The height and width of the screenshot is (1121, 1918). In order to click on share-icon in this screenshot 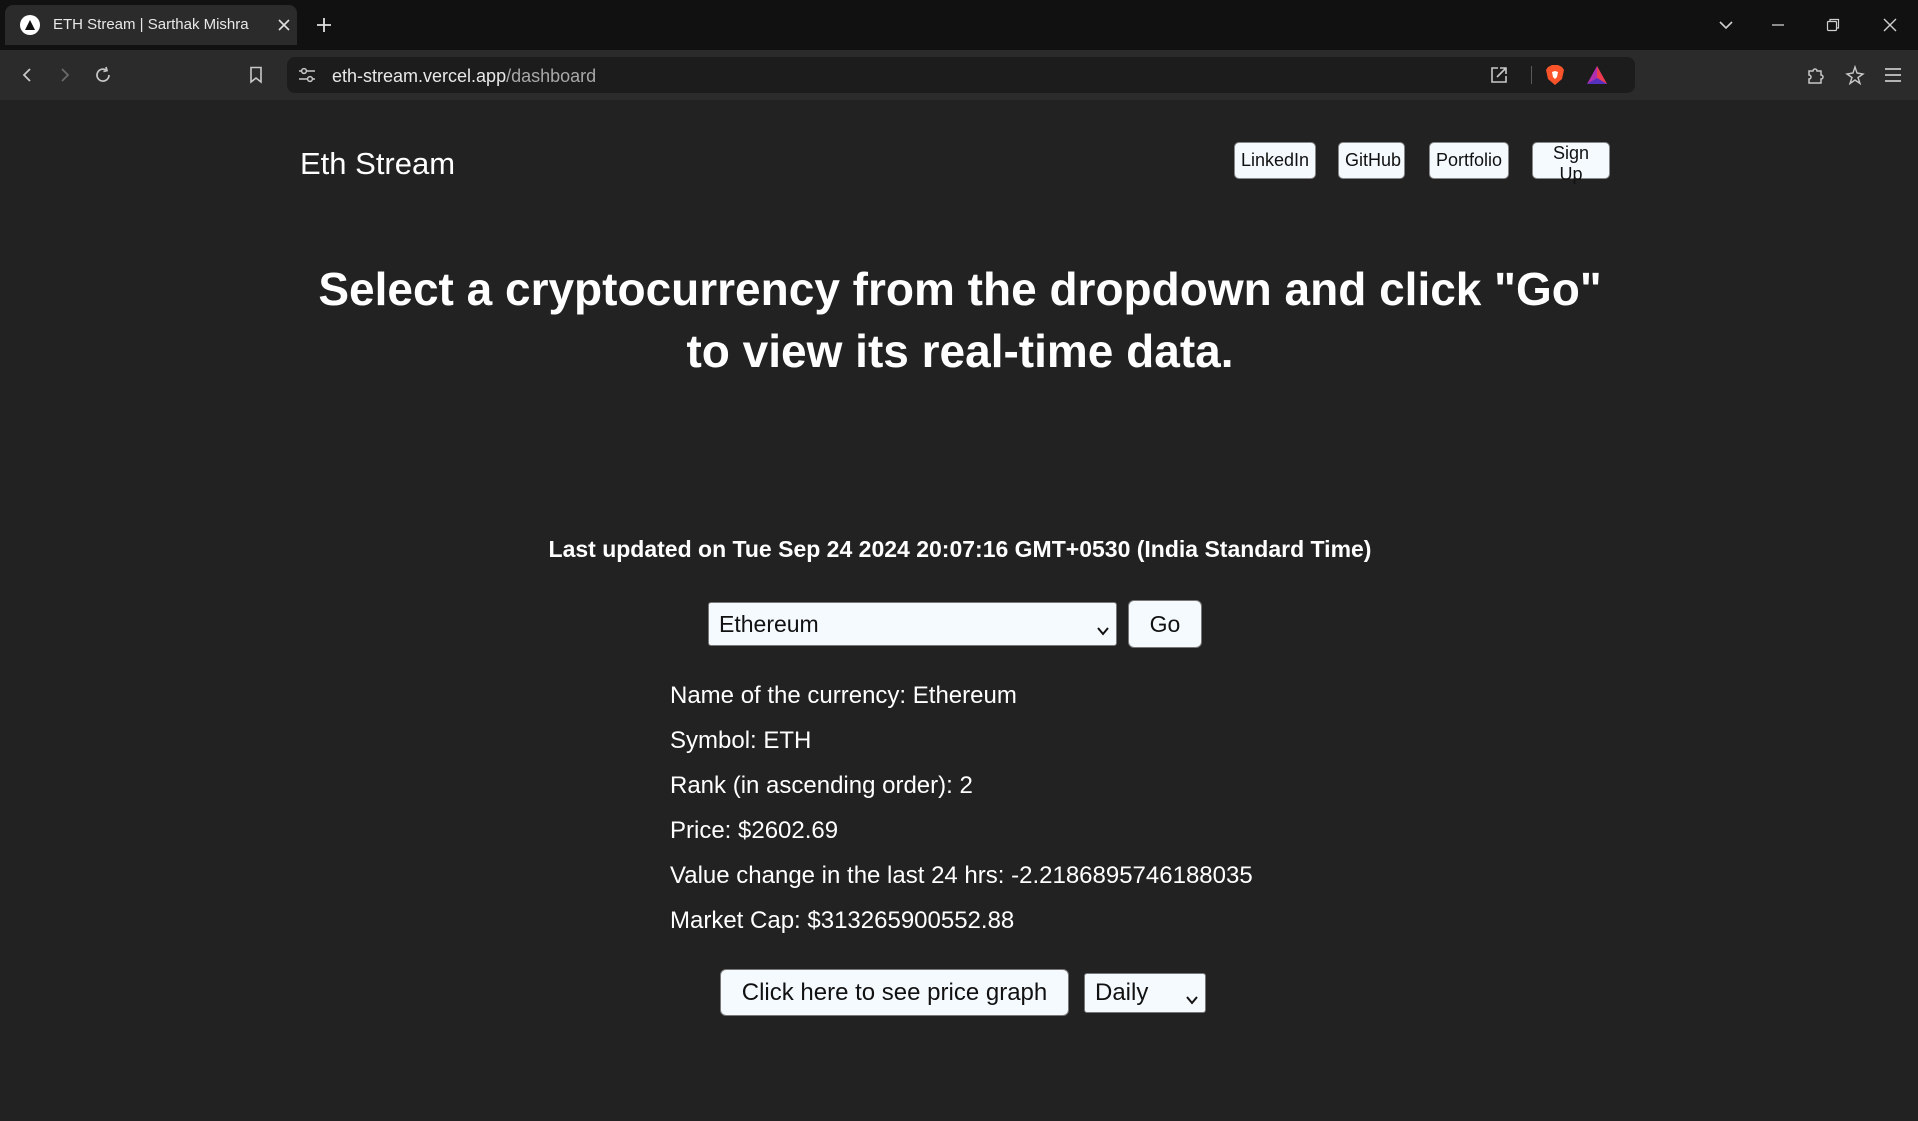, I will do `click(1499, 75)`.